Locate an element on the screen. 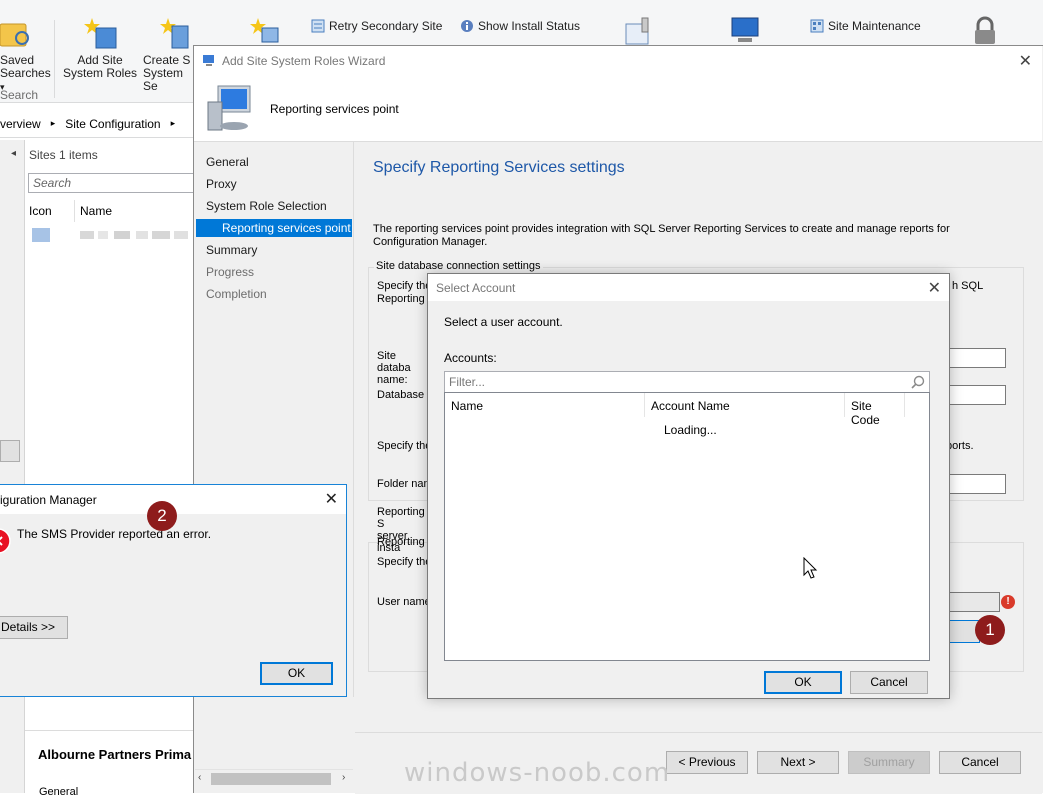  error-dialog-title: iguration Manager is located at coordinates (48, 500).